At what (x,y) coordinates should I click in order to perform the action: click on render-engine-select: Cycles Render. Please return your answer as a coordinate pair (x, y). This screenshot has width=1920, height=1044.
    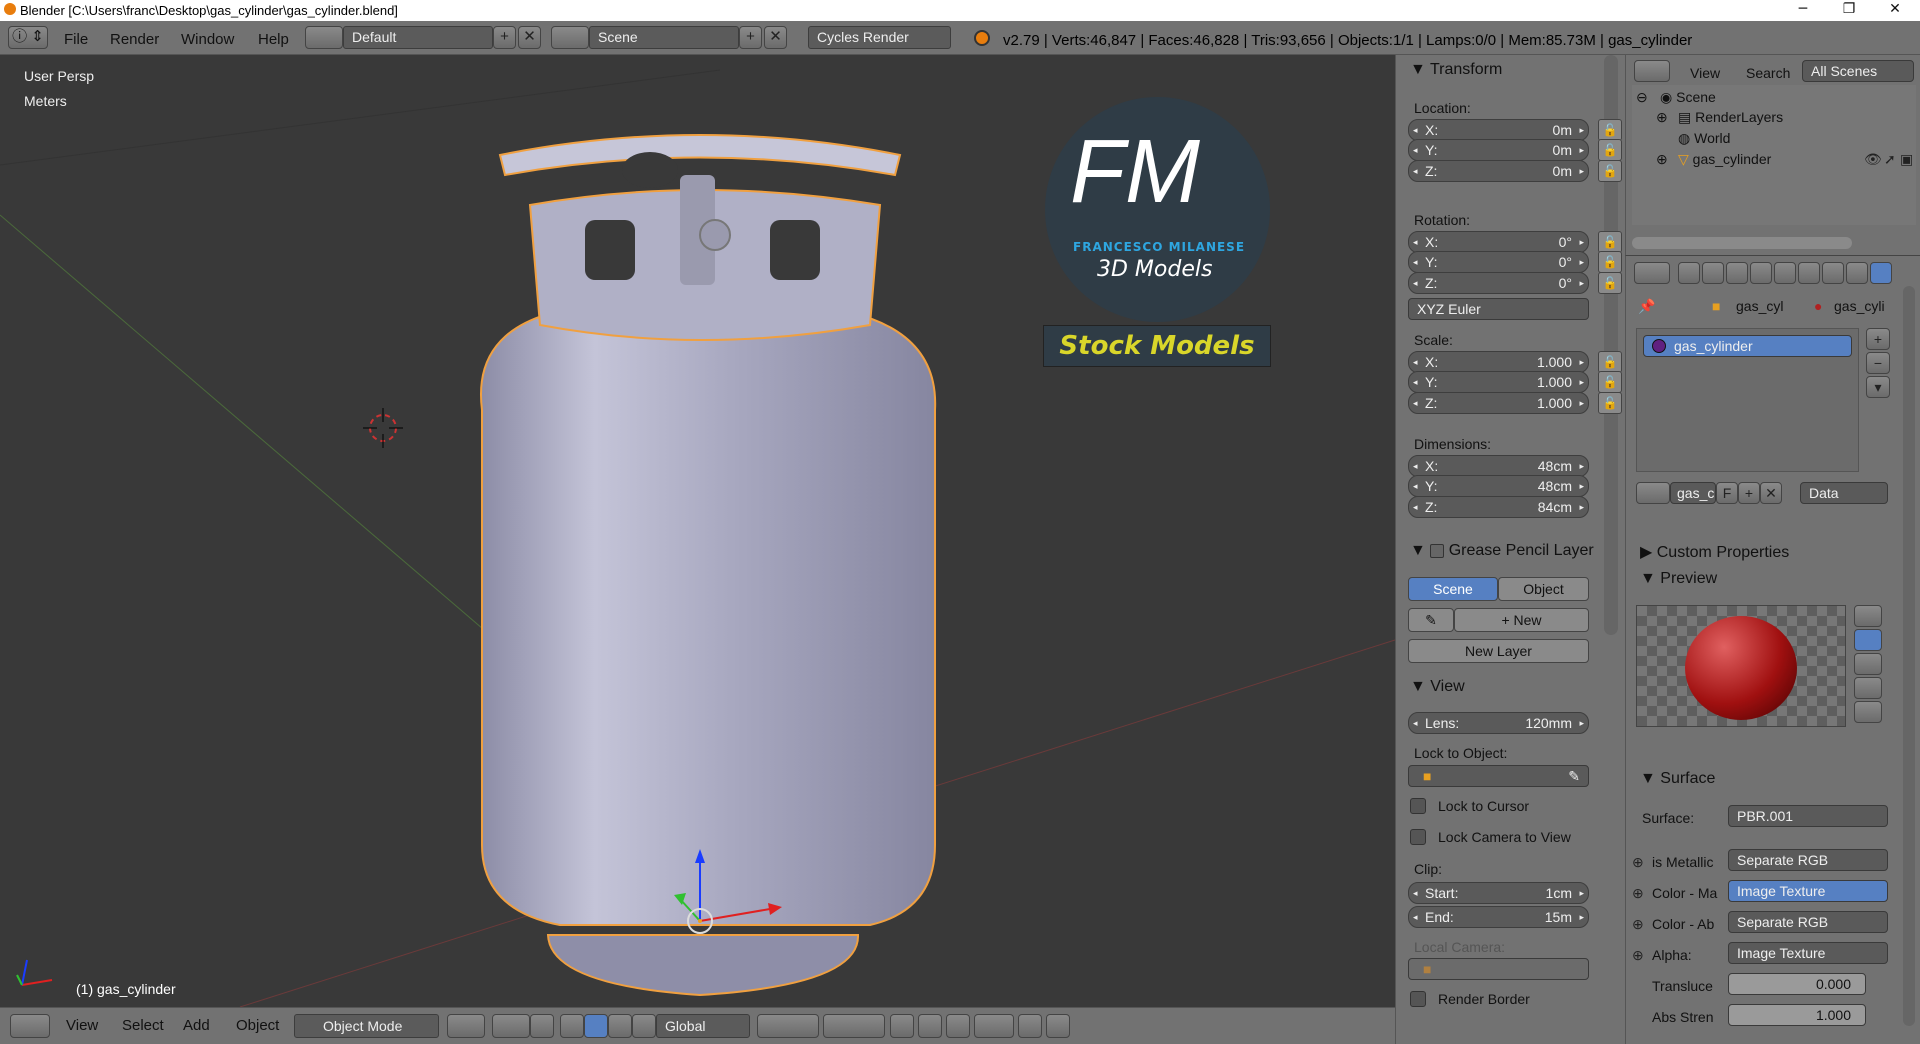
    Looking at the image, I should click on (879, 37).